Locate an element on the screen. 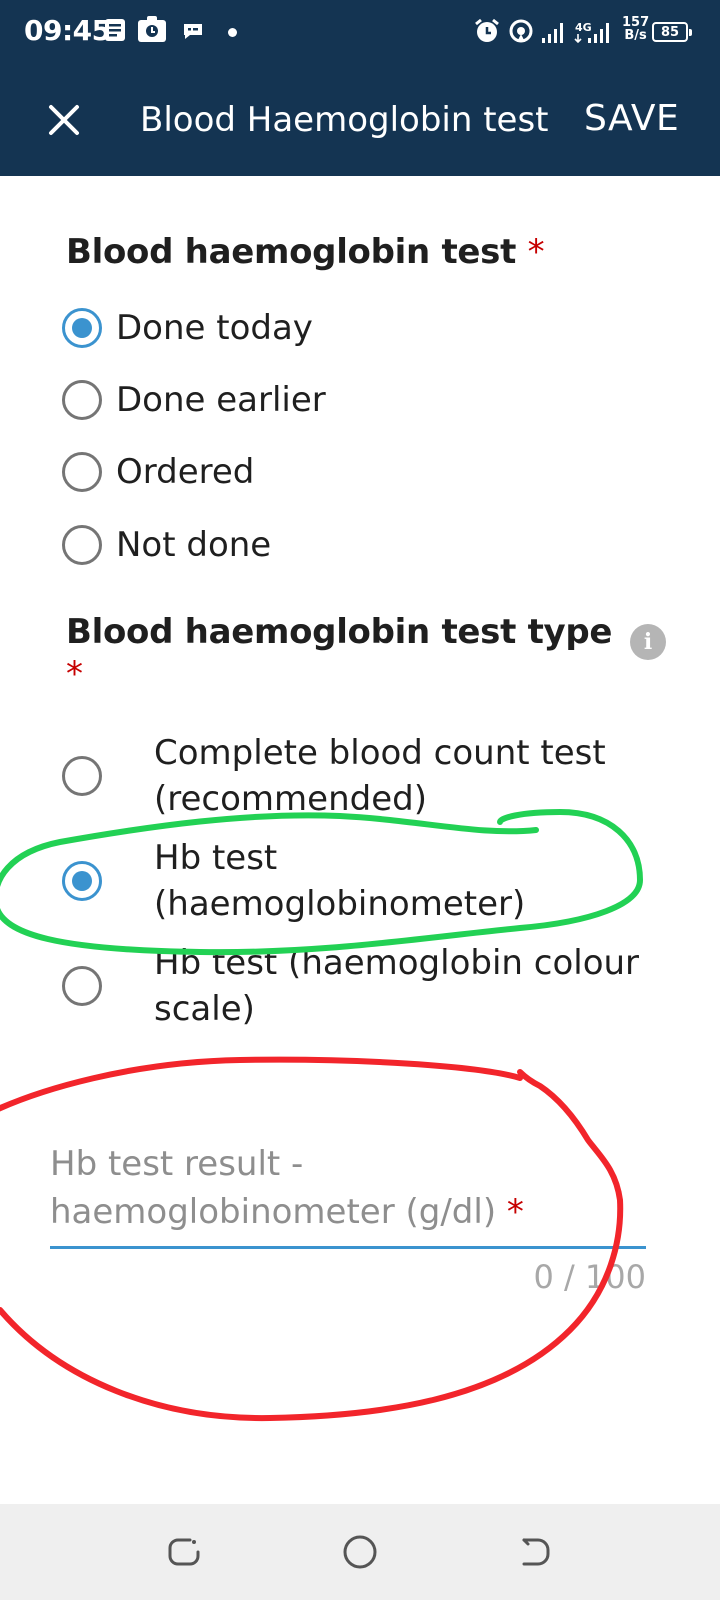 This screenshot has width=720, height=1600. radio-label: Complete blood count test (recommended) is located at coordinates (409, 776).